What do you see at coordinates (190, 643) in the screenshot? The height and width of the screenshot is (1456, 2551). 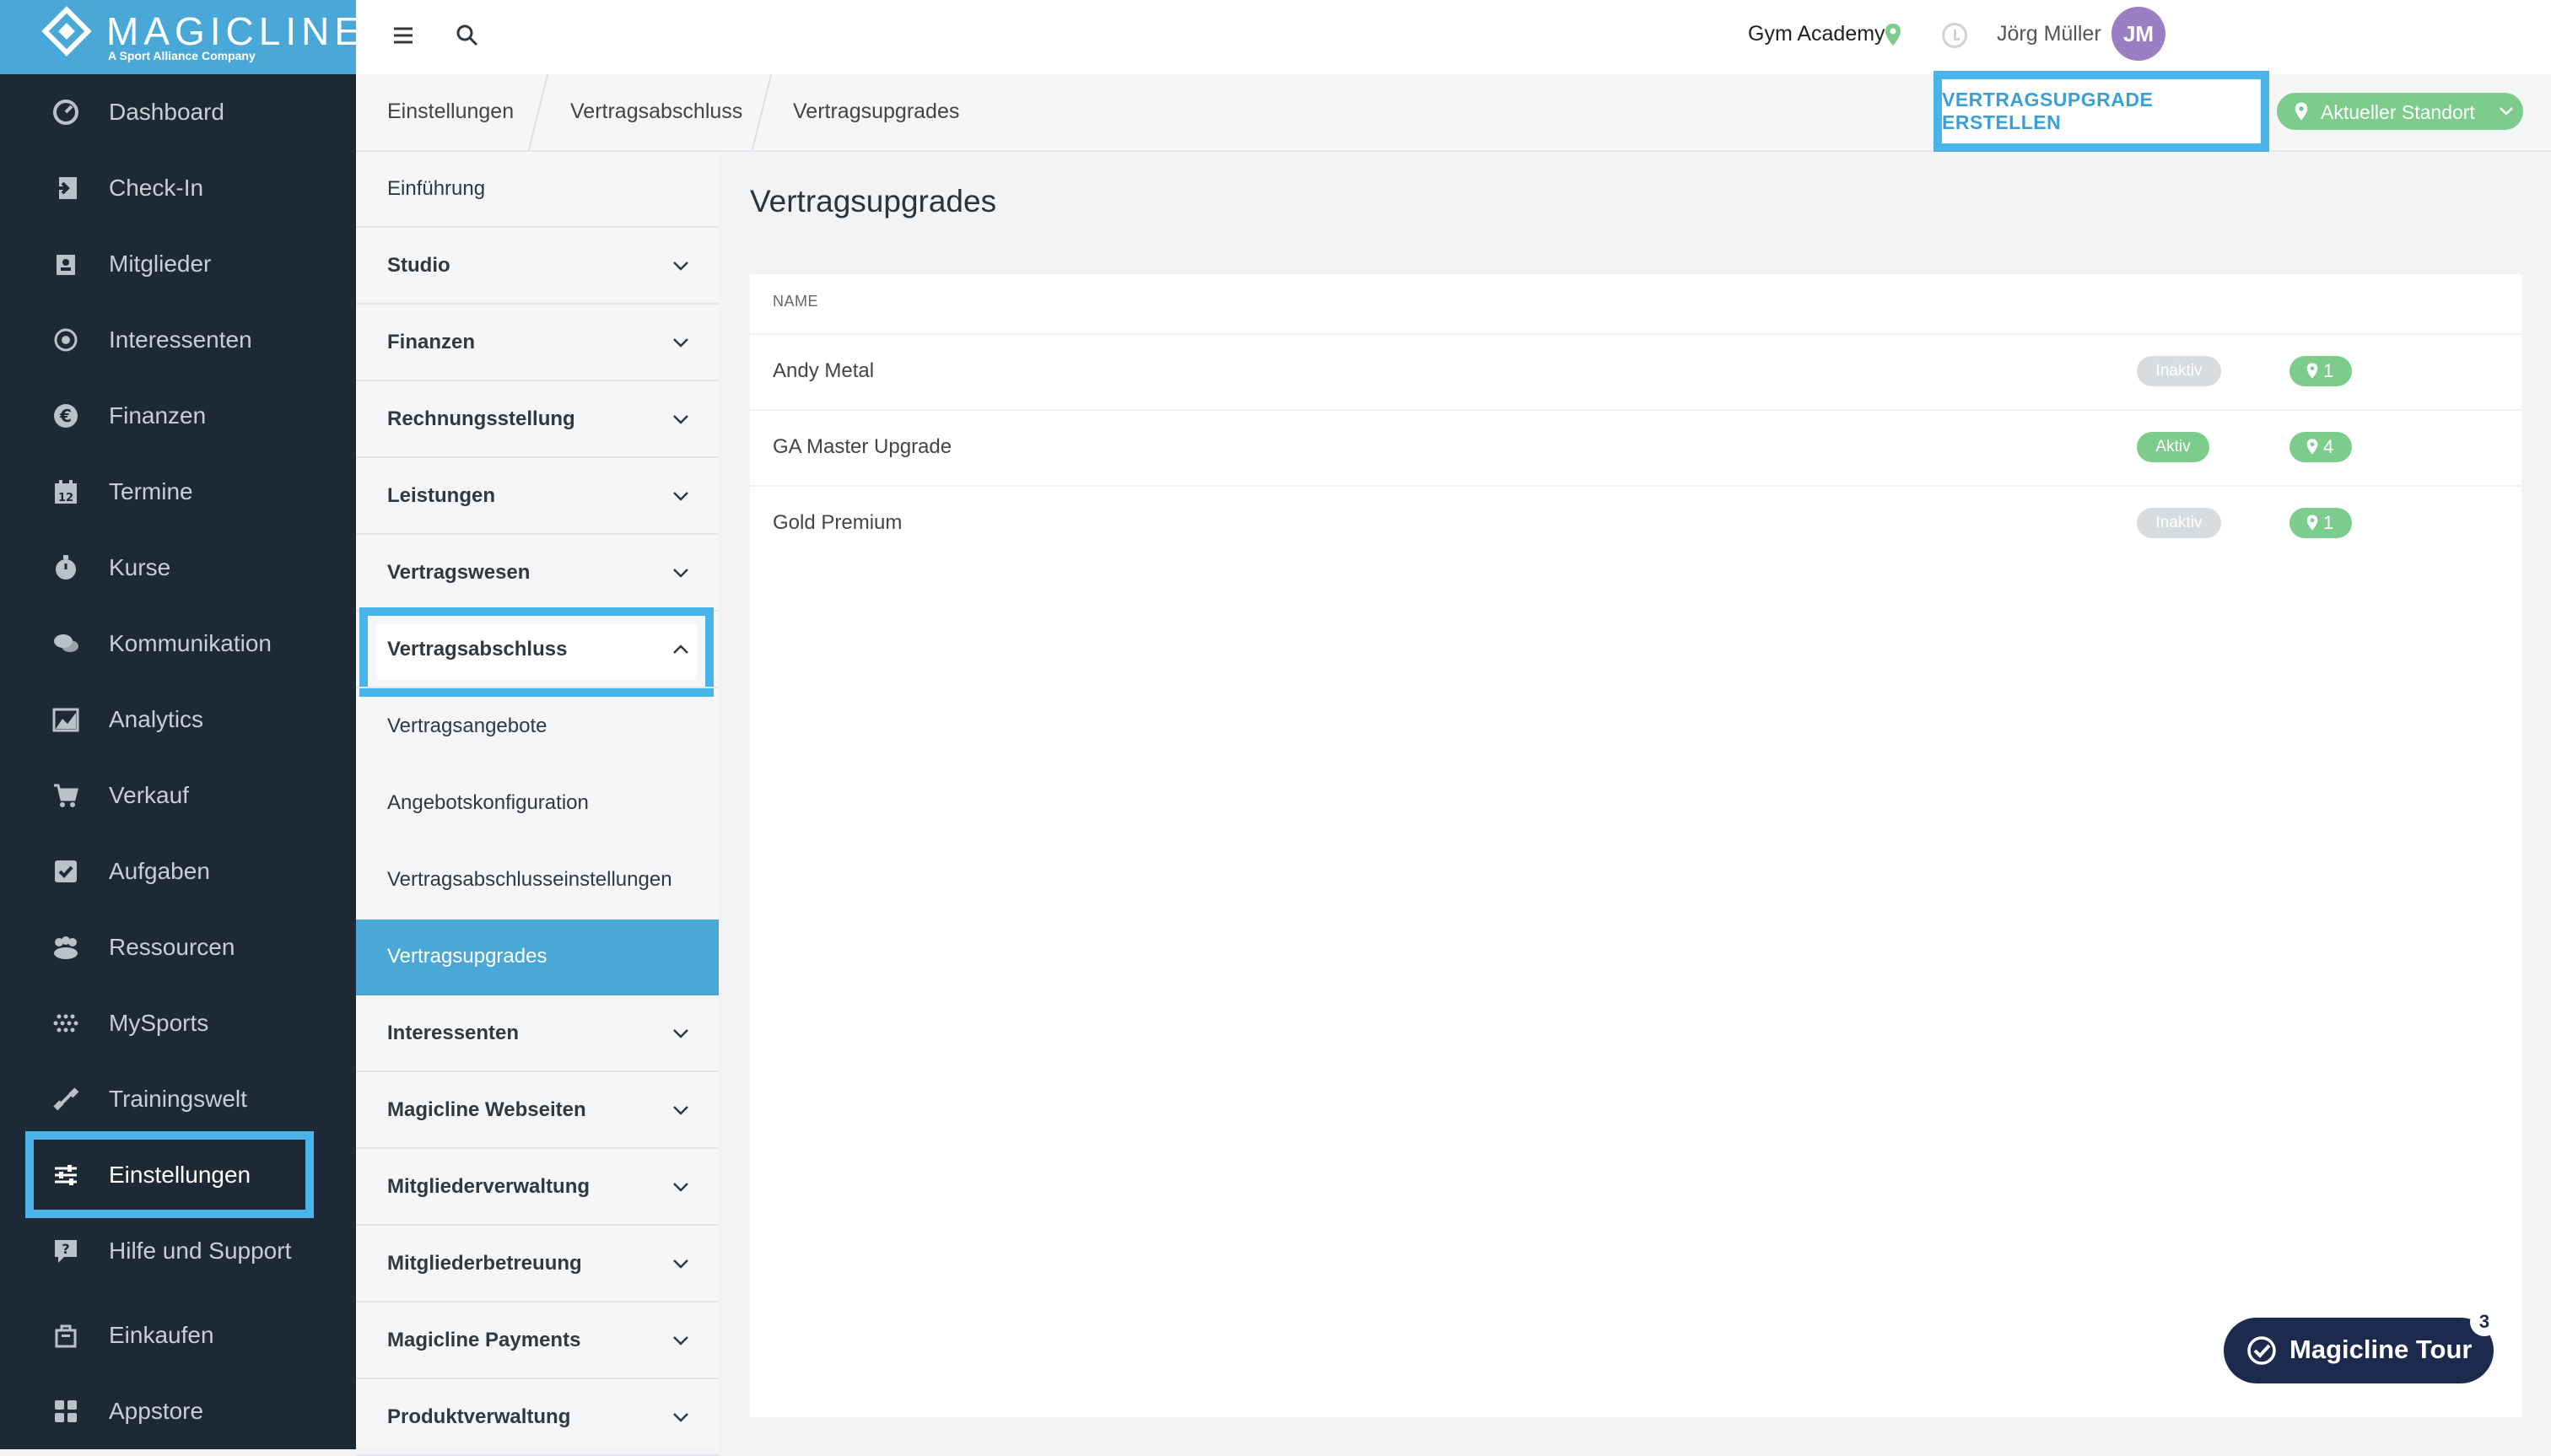 I see `sidebar-item-label: Kommunikation` at bounding box center [190, 643].